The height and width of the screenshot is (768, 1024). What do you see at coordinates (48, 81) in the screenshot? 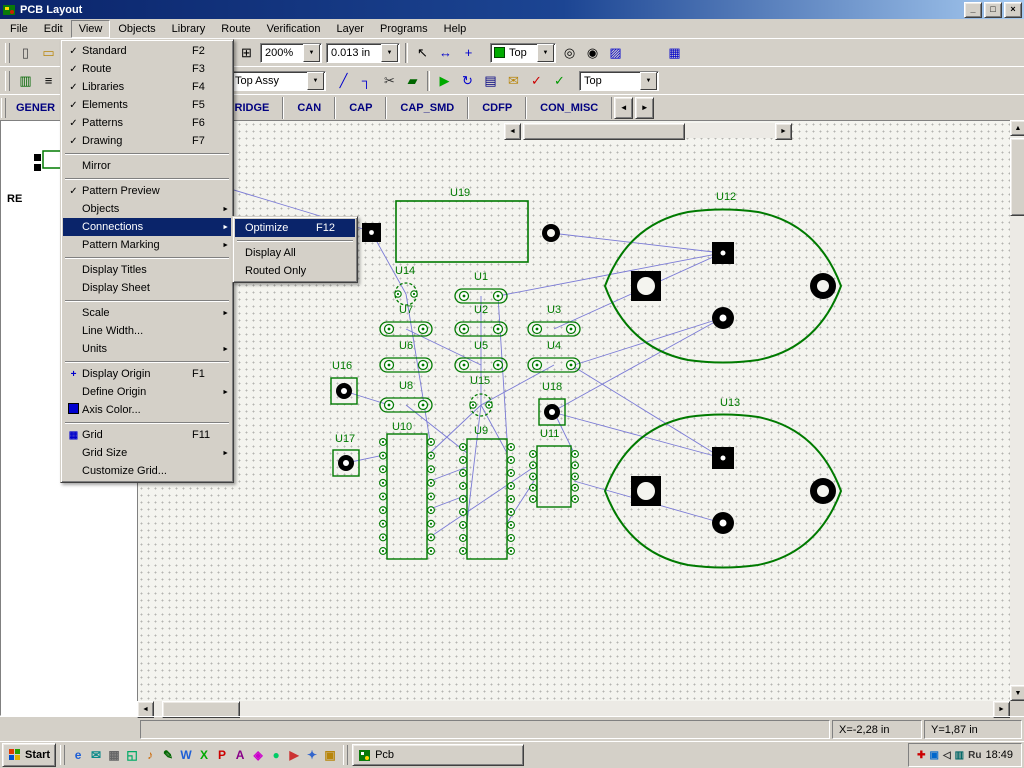
I see `component-list-icon: ≡` at bounding box center [48, 81].